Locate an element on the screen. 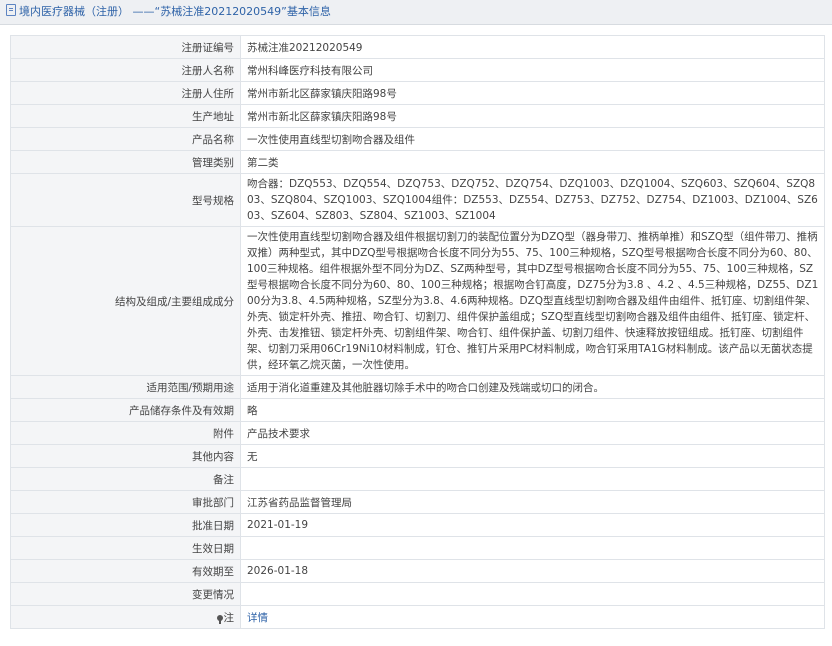 The height and width of the screenshot is (646, 832). note-label-cell: 注 is located at coordinates (125, 617).